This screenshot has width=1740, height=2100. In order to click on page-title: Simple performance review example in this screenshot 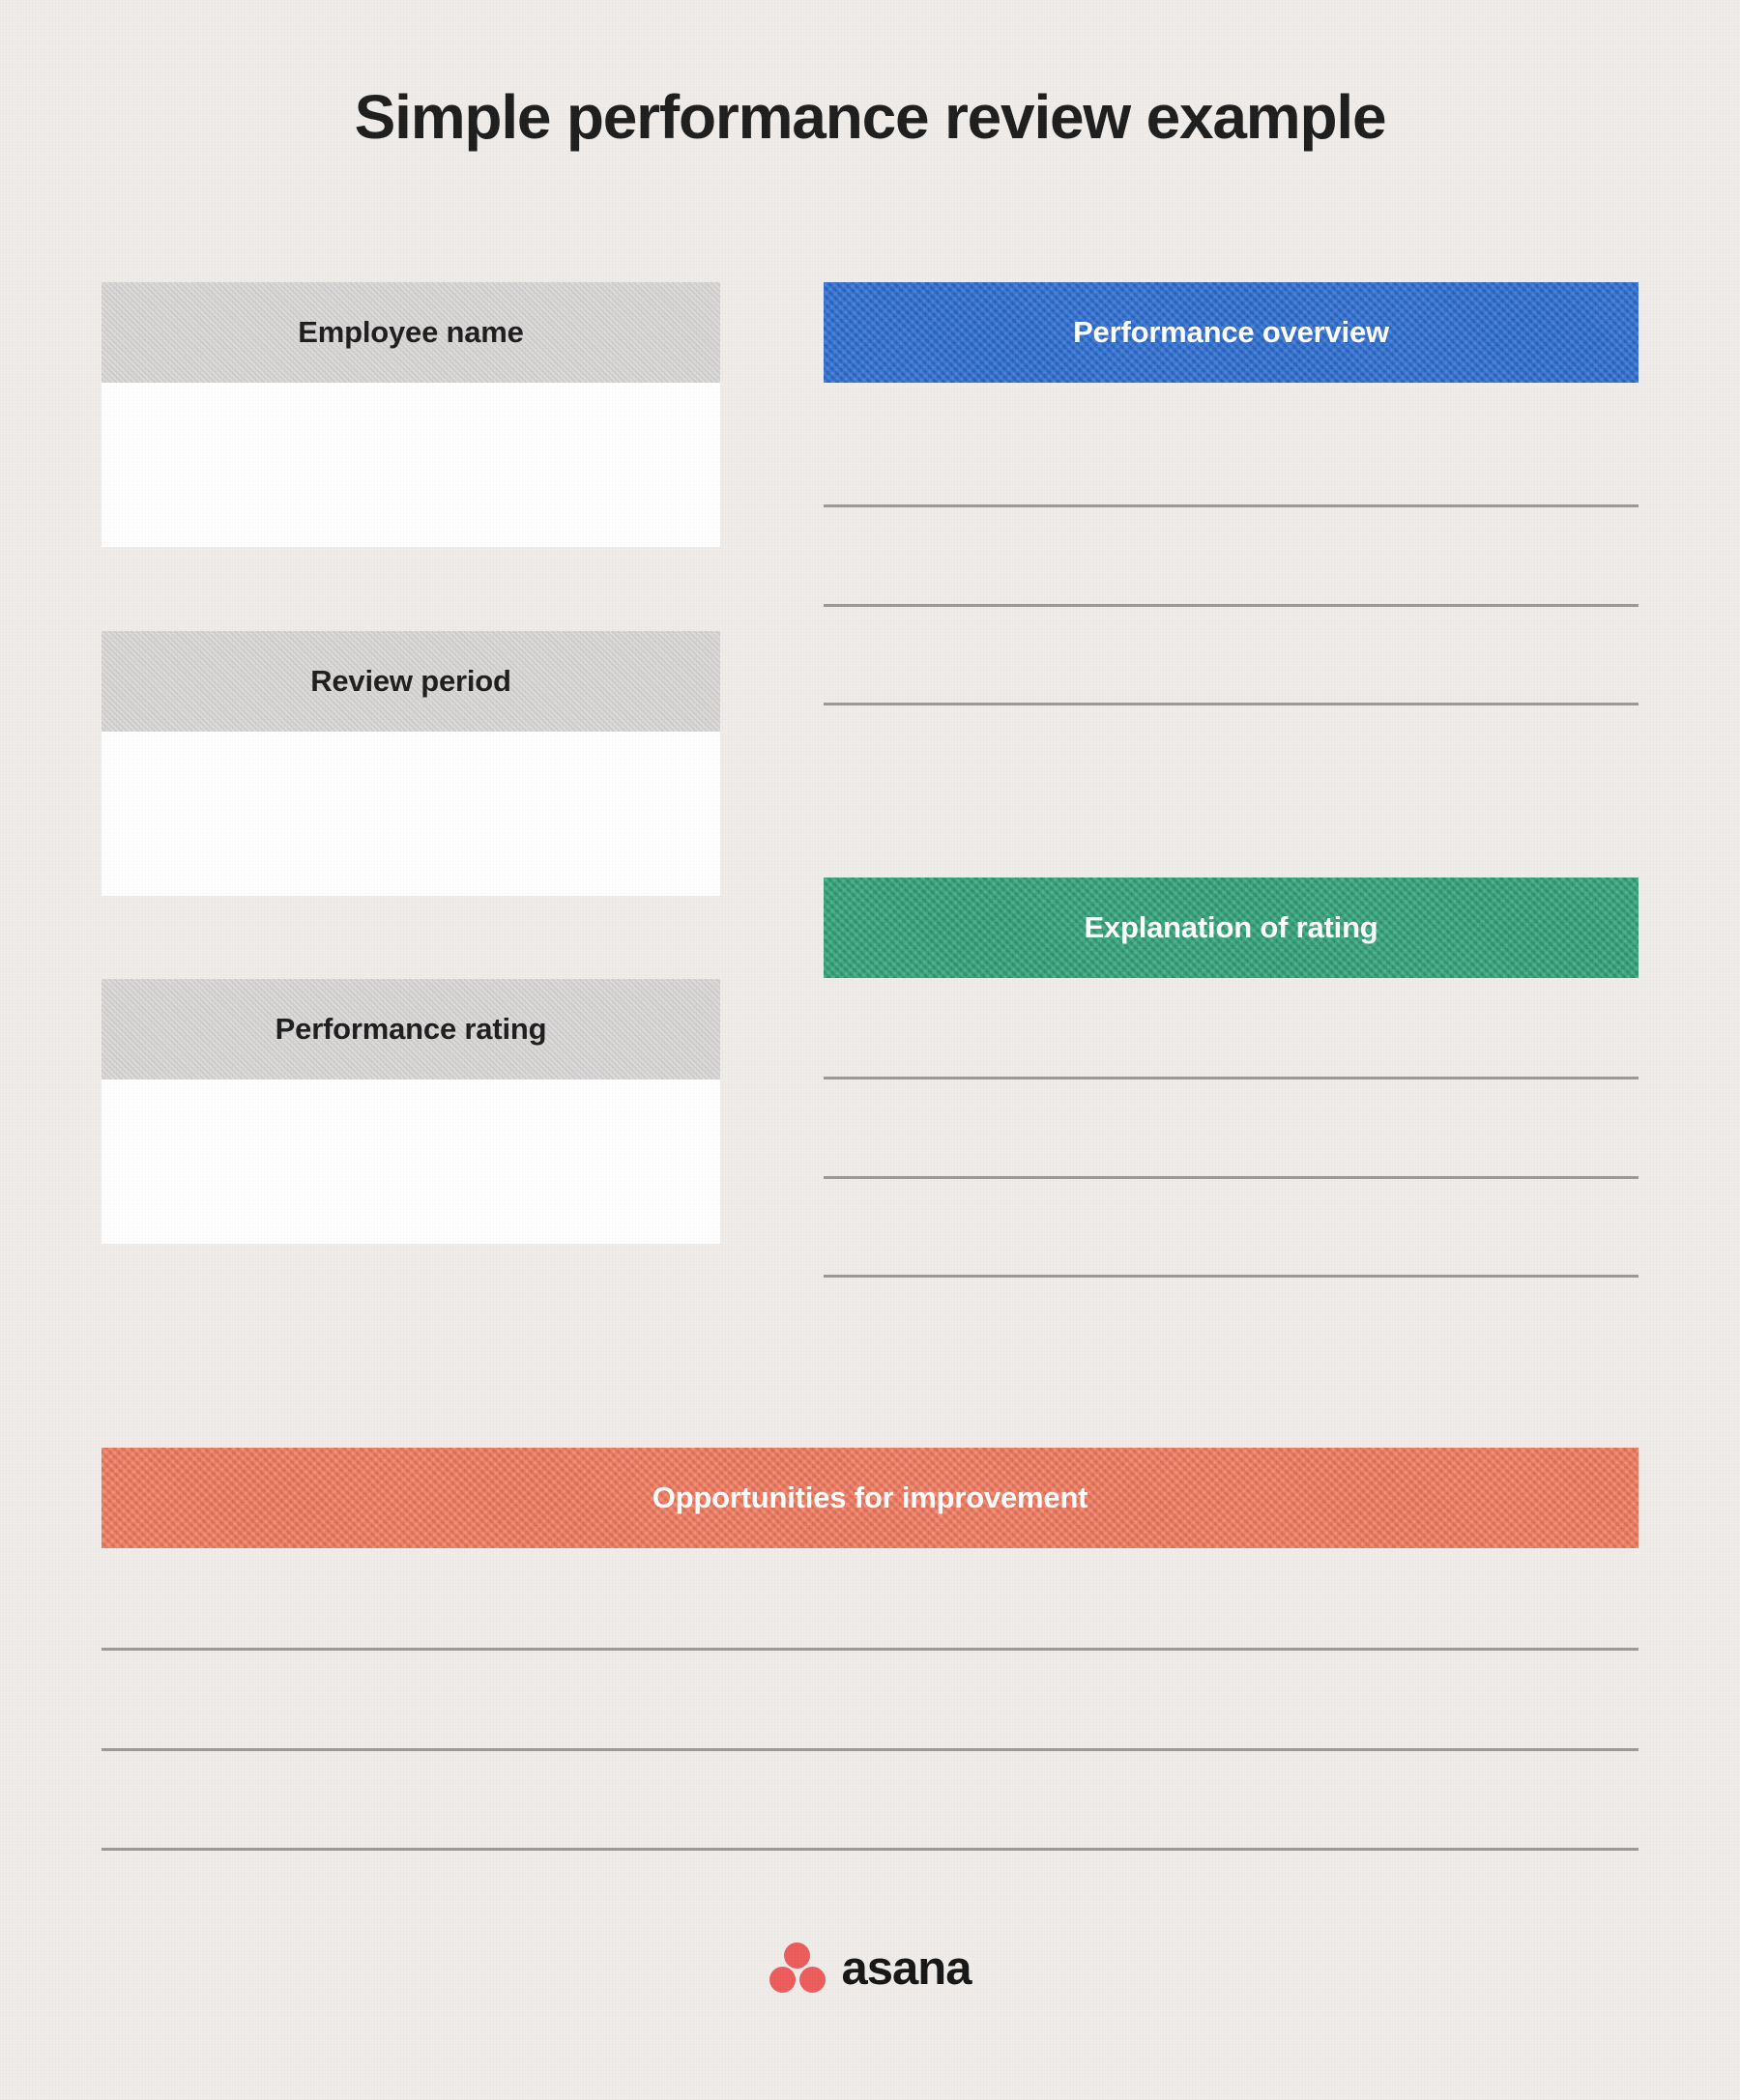, I will do `click(870, 117)`.